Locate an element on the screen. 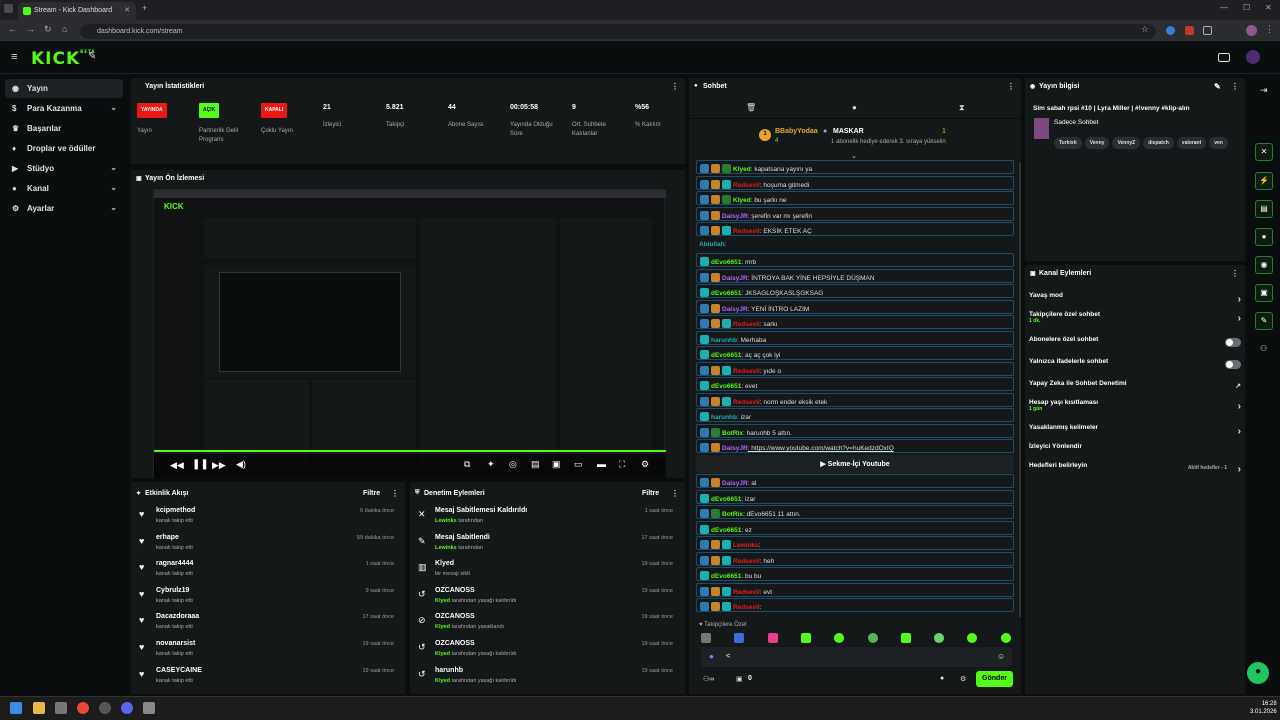 The width and height of the screenshot is (1280, 720). collapse-icon: ⇥ is located at coordinates (1264, 90).